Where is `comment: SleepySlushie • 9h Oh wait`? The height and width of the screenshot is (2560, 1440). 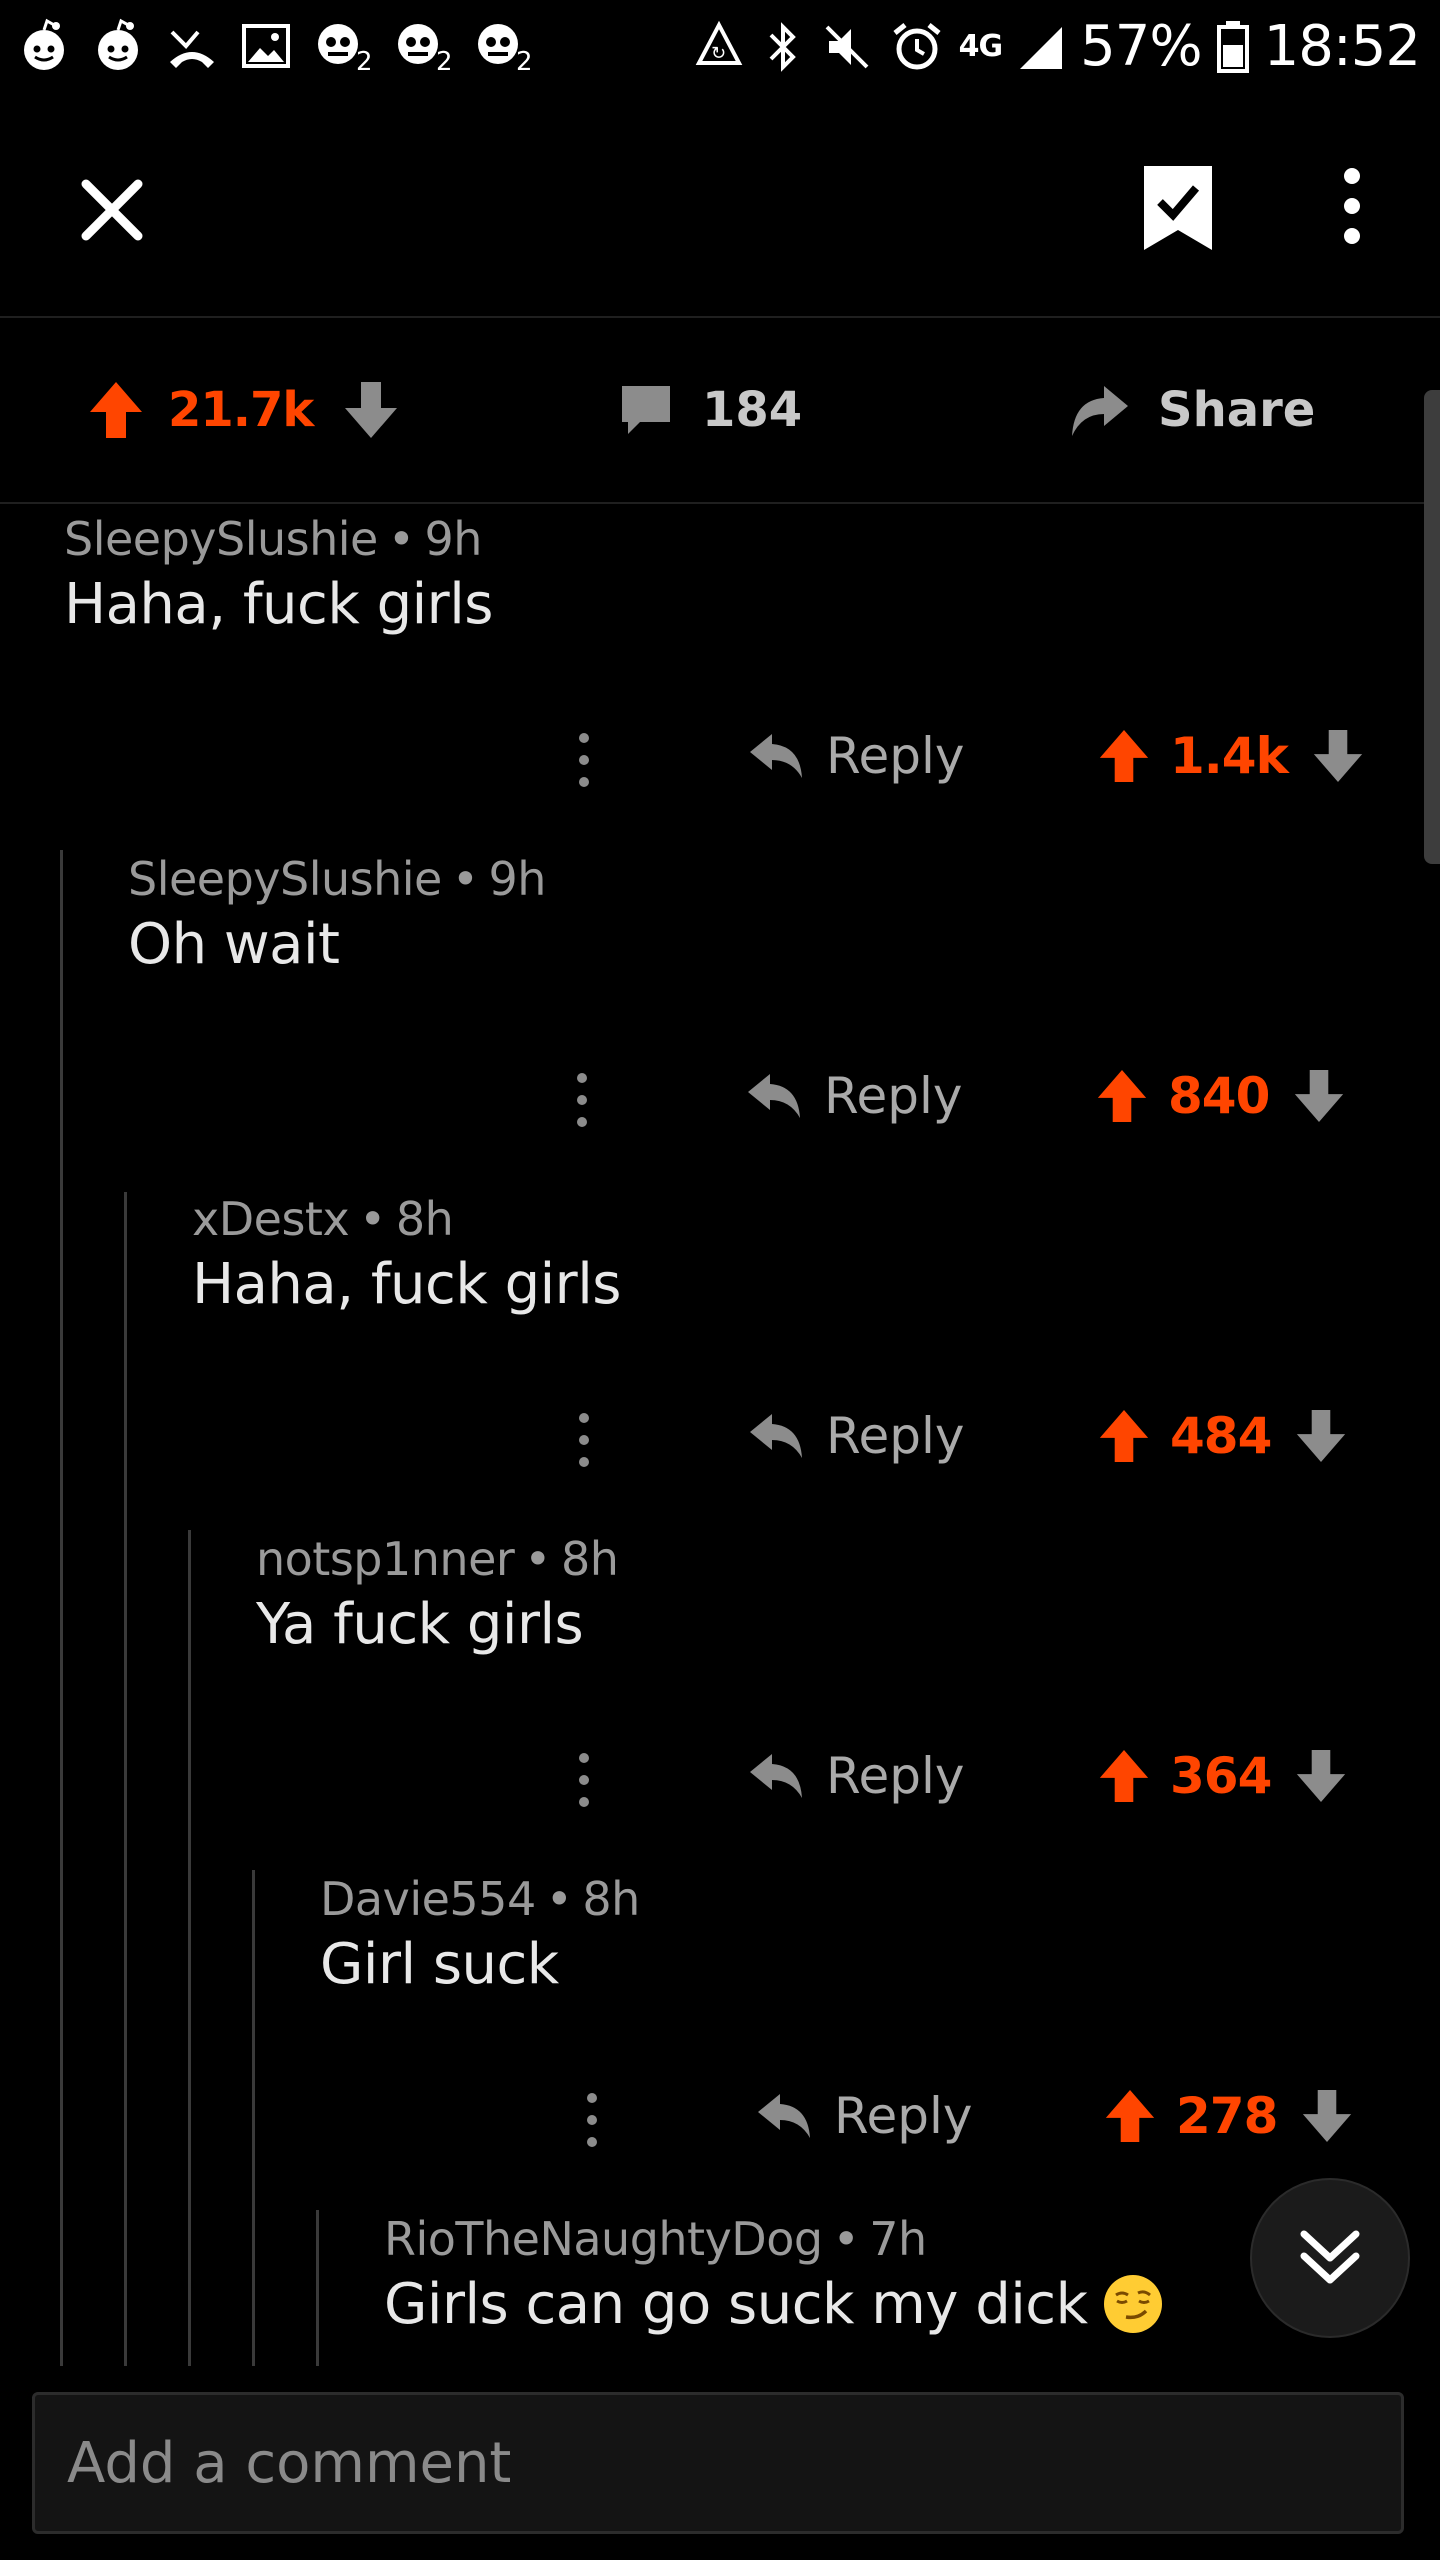 comment: SleepySlushie • 9h Oh wait is located at coordinates (748, 914).